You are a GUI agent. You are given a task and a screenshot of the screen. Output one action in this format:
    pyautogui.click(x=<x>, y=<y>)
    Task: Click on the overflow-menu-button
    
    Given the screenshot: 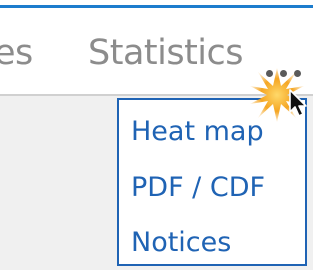 What is the action you would take?
    pyautogui.click(x=285, y=73)
    